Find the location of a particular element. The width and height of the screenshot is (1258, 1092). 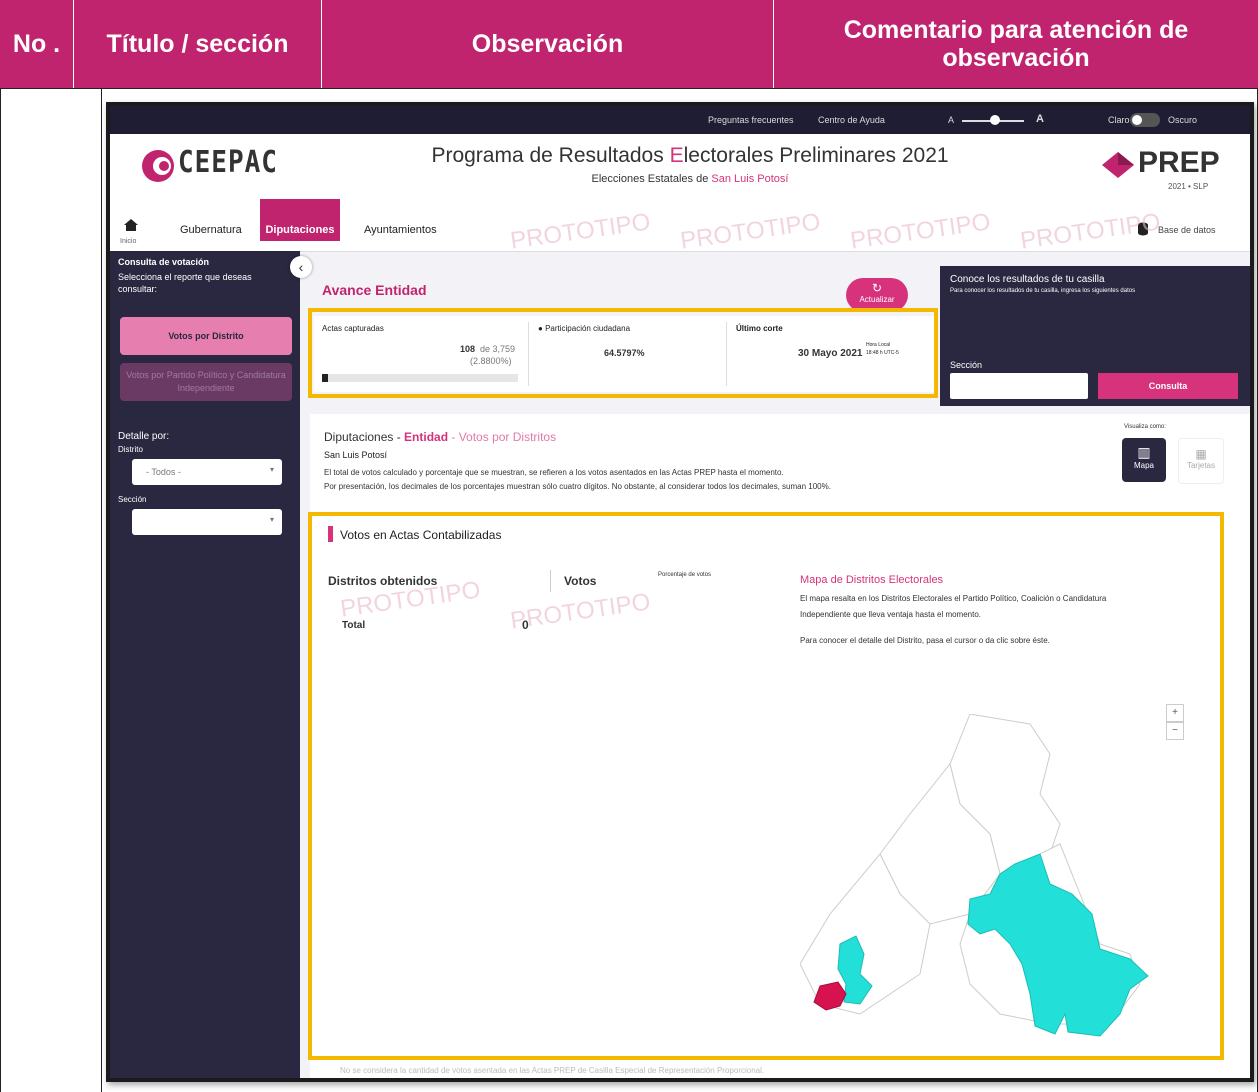

seccion-select: ▾ is located at coordinates (207, 522).